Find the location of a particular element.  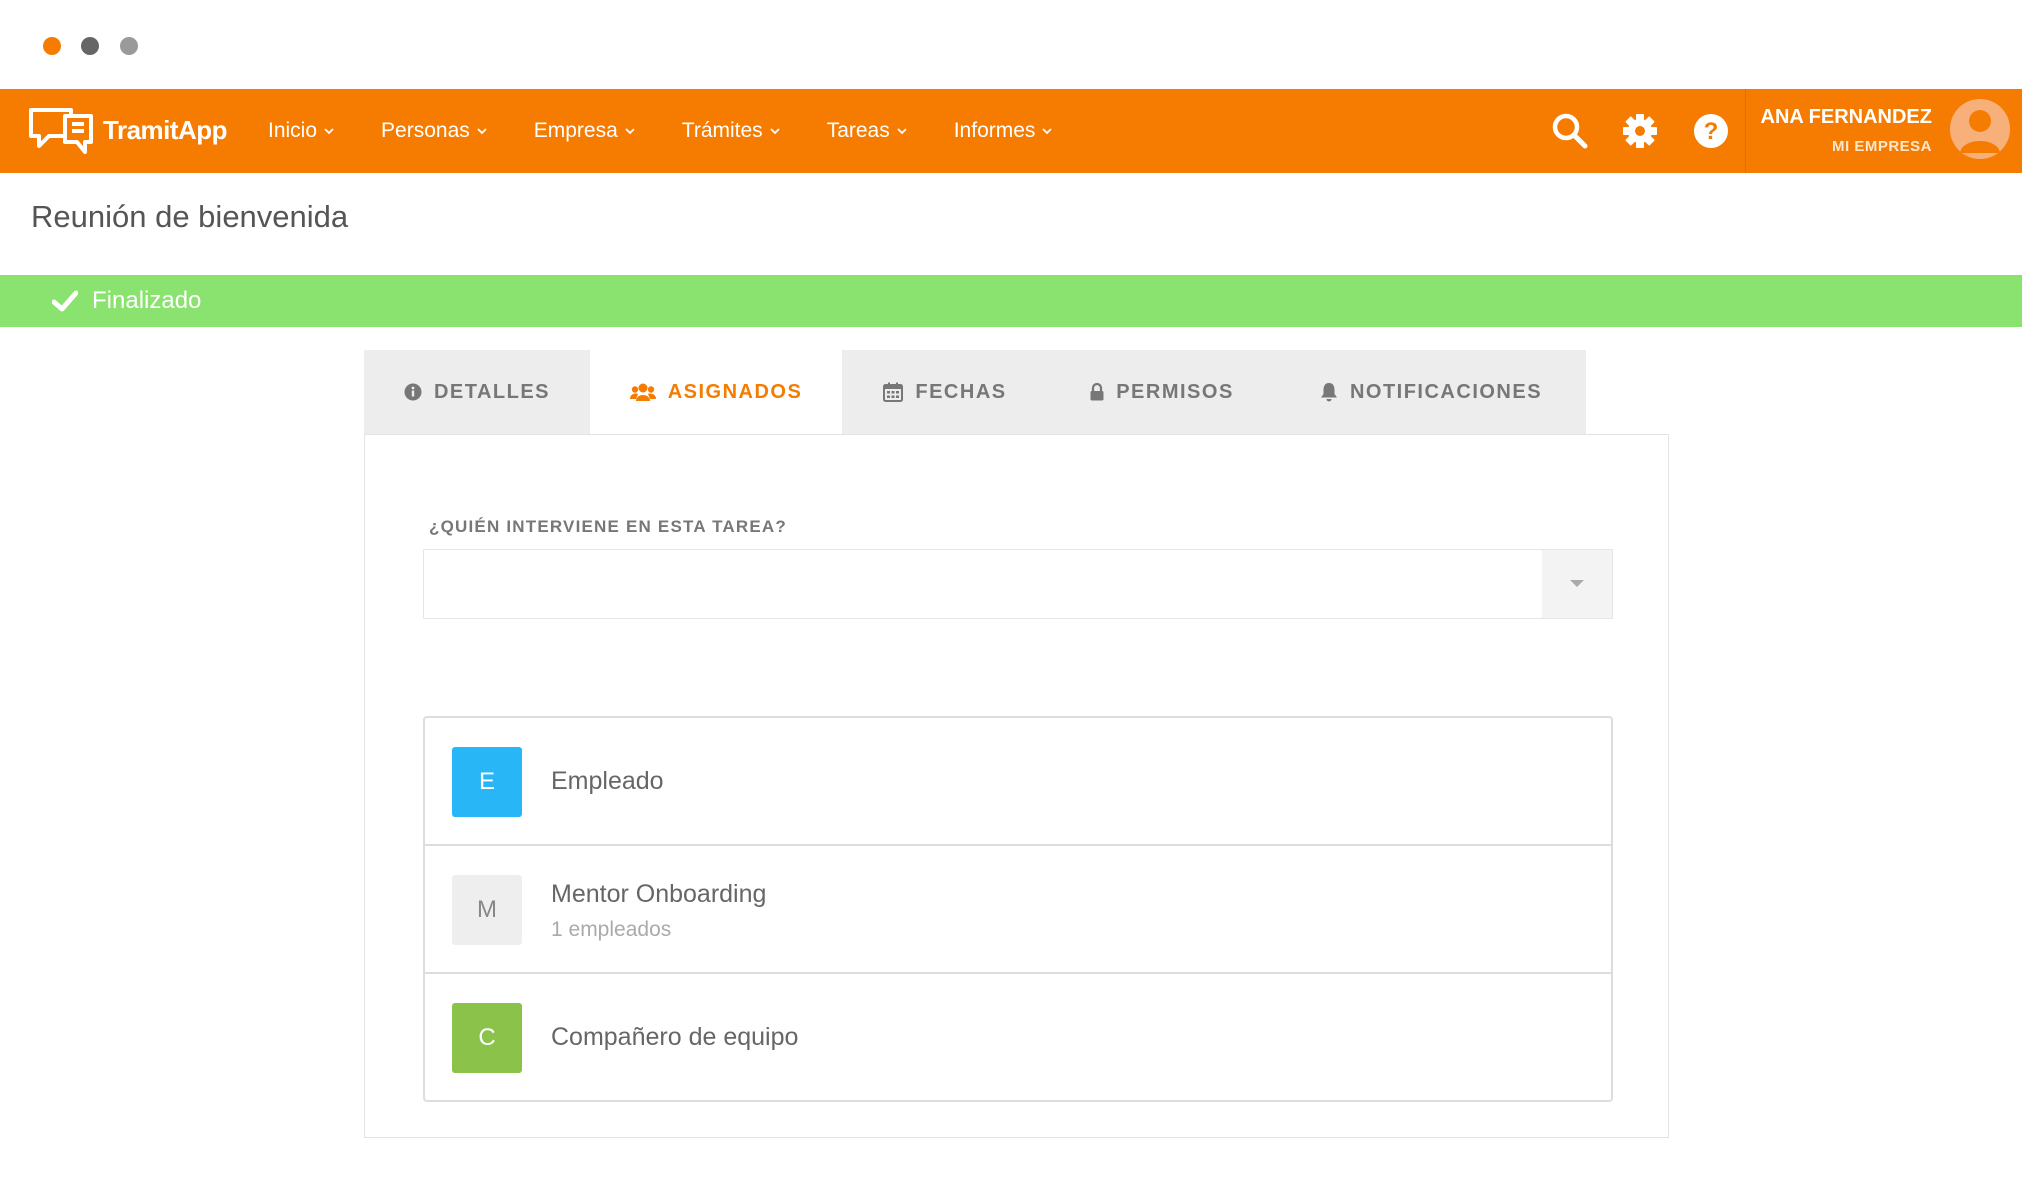

tab-asignados: ASIGNADOS is located at coordinates (716, 392).